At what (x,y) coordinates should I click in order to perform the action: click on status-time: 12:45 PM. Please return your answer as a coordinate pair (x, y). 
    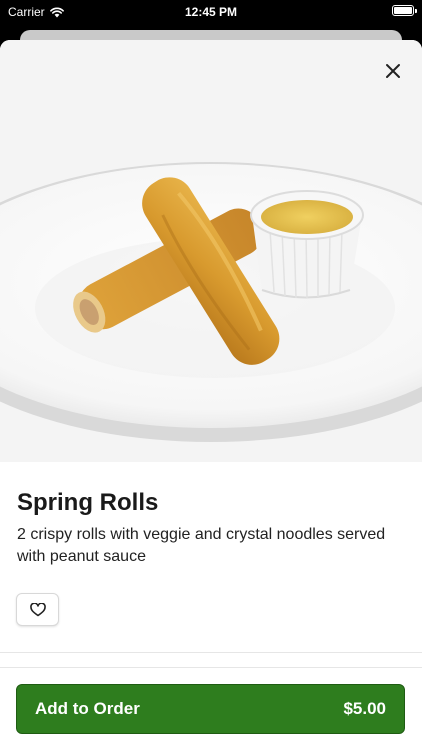
    Looking at the image, I should click on (211, 12).